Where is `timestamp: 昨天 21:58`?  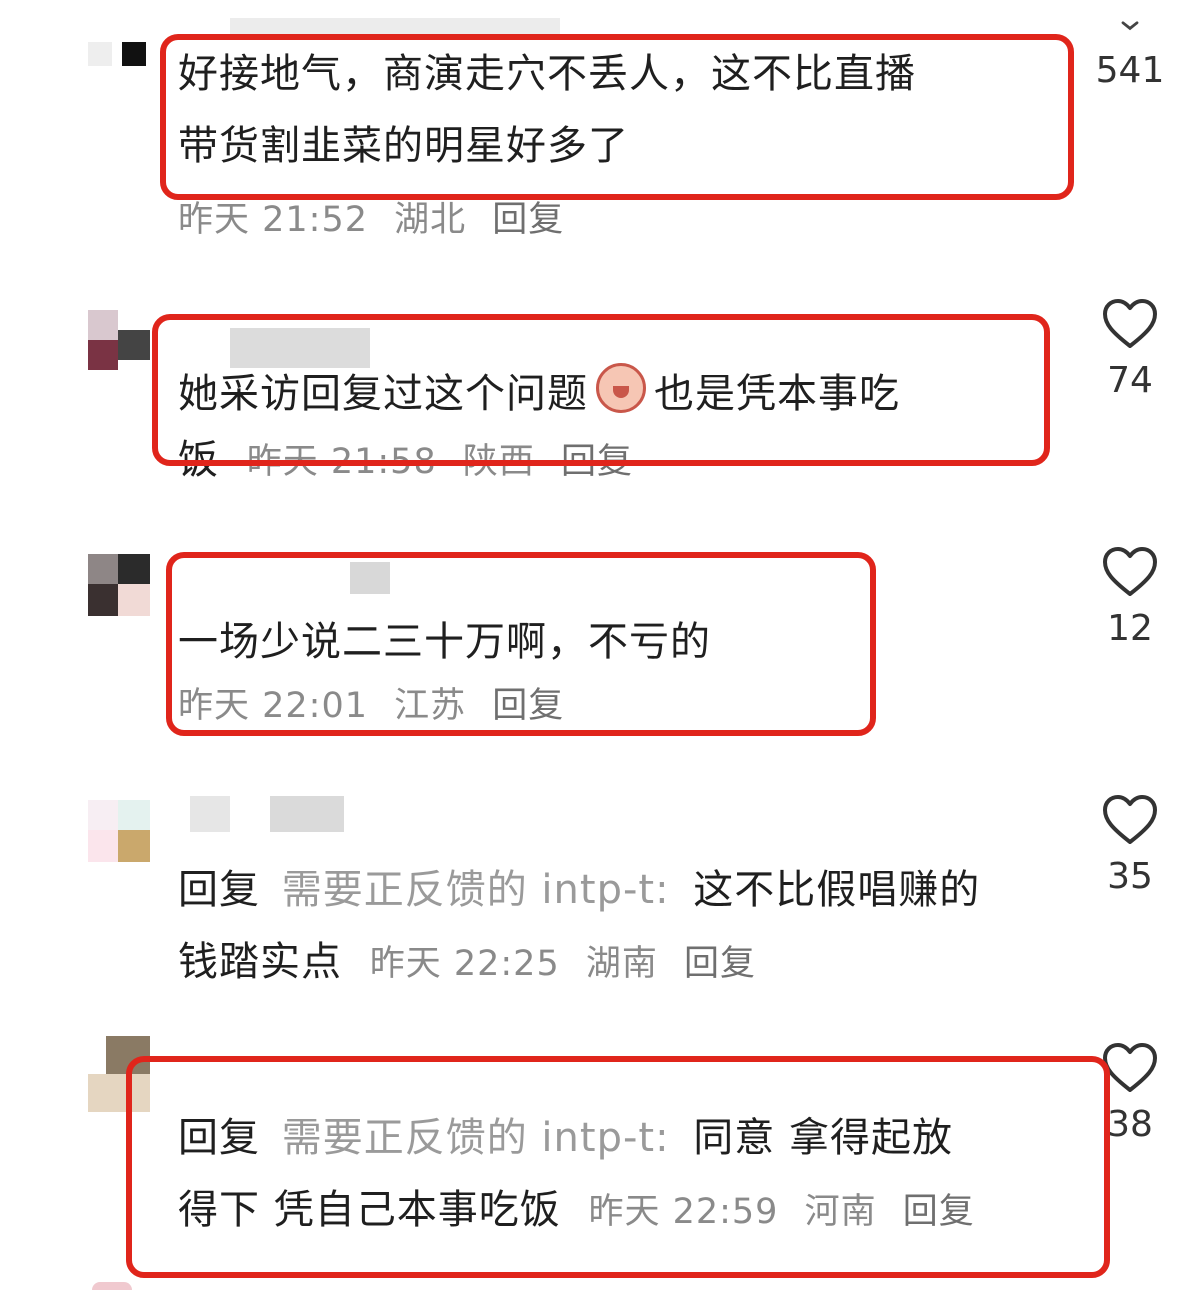
timestamp: 昨天 21:58 is located at coordinates (341, 462).